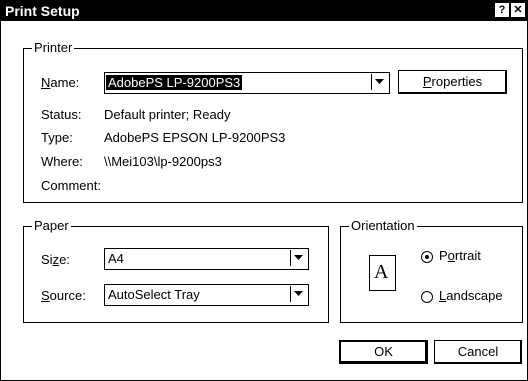  What do you see at coordinates (383, 225) in the screenshot?
I see `orientation-group-legend: Orientation` at bounding box center [383, 225].